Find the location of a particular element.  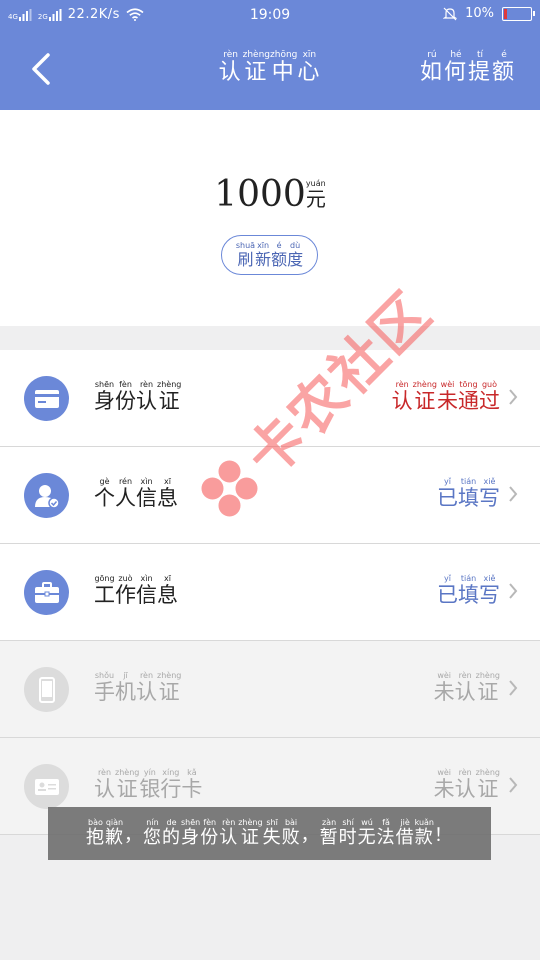

char: 借jiè is located at coordinates (405, 833).